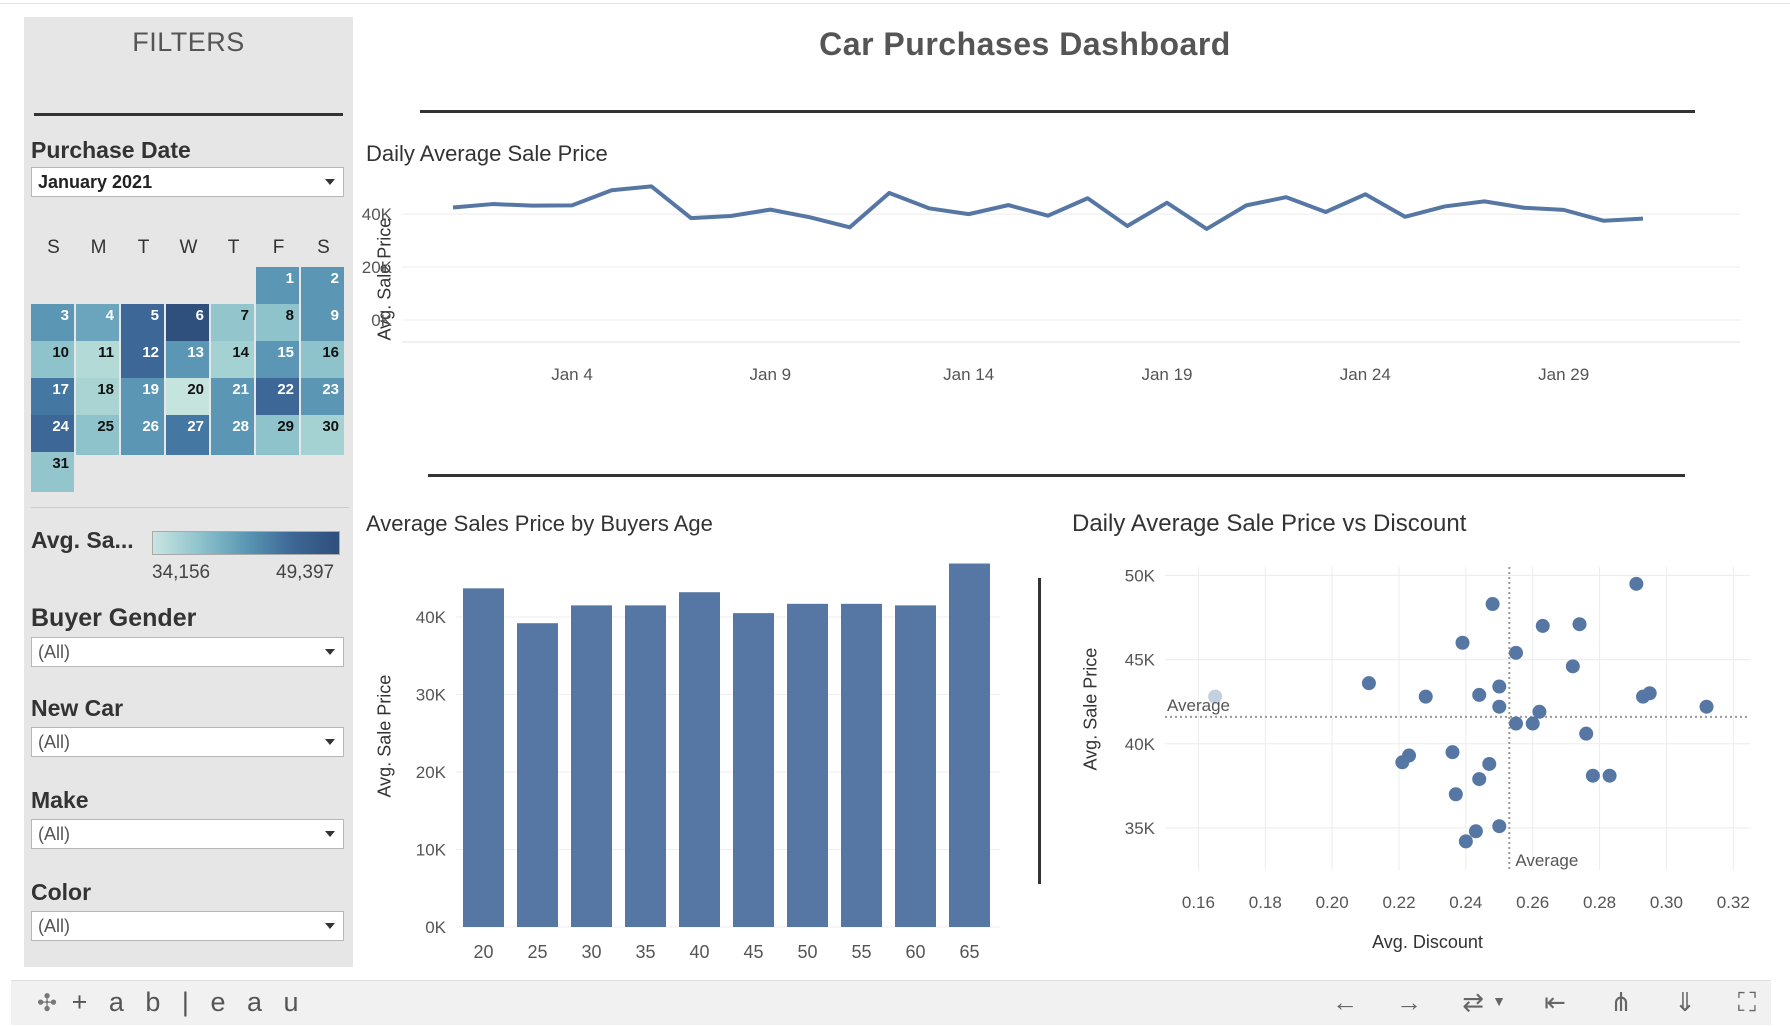 The image size is (1790, 1026). Describe the element at coordinates (1345, 1002) in the screenshot. I see `undo-icon: ←` at that location.